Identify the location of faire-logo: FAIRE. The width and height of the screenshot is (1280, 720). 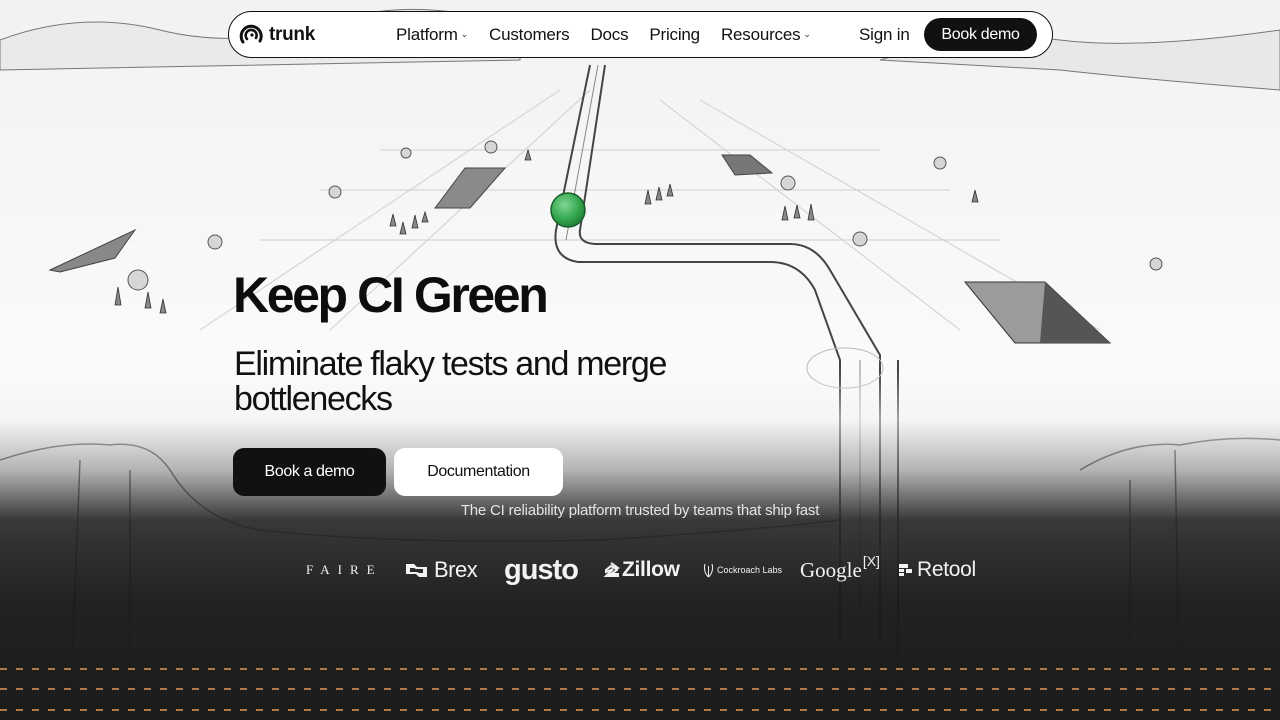
(344, 569).